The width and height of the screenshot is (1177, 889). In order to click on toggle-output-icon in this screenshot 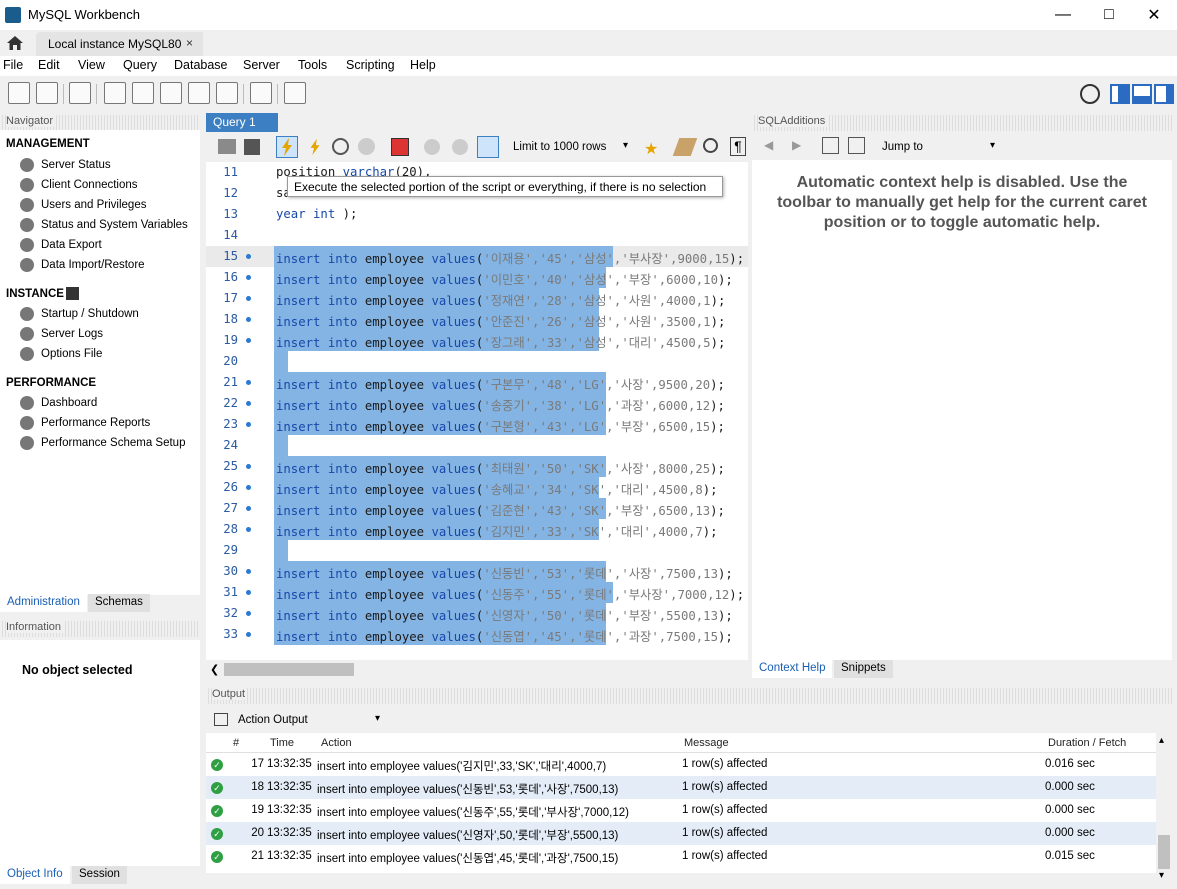, I will do `click(1142, 94)`.